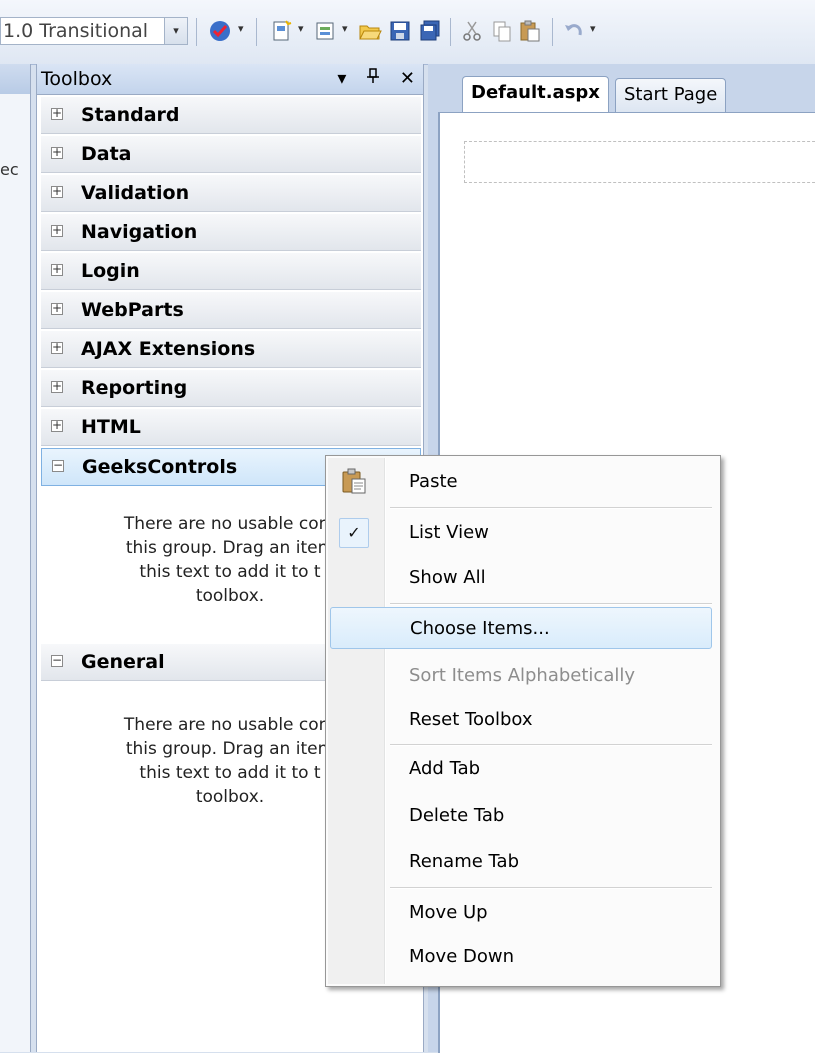  I want to click on toolbox-category-validation: + Validation, so click(231, 193).